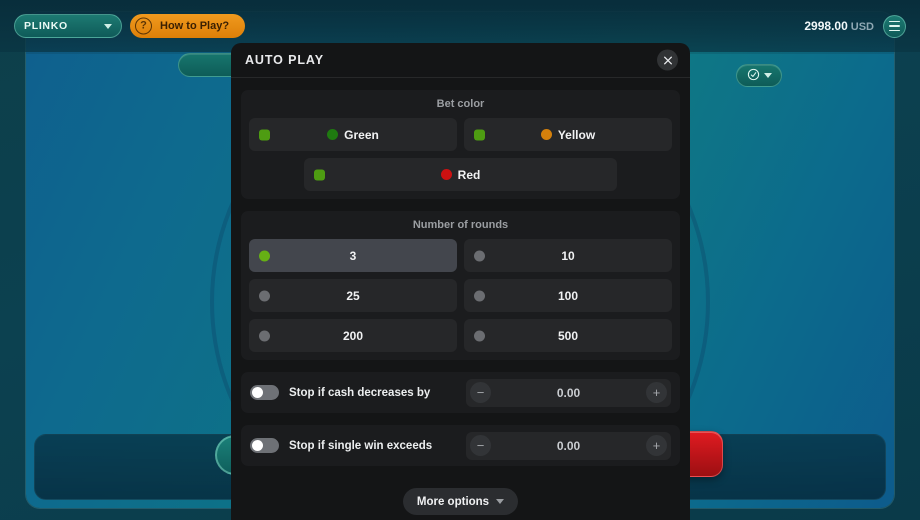 This screenshot has width=920, height=520. Describe the element at coordinates (753, 76) in the screenshot. I see `speed-gauge-icon` at that location.